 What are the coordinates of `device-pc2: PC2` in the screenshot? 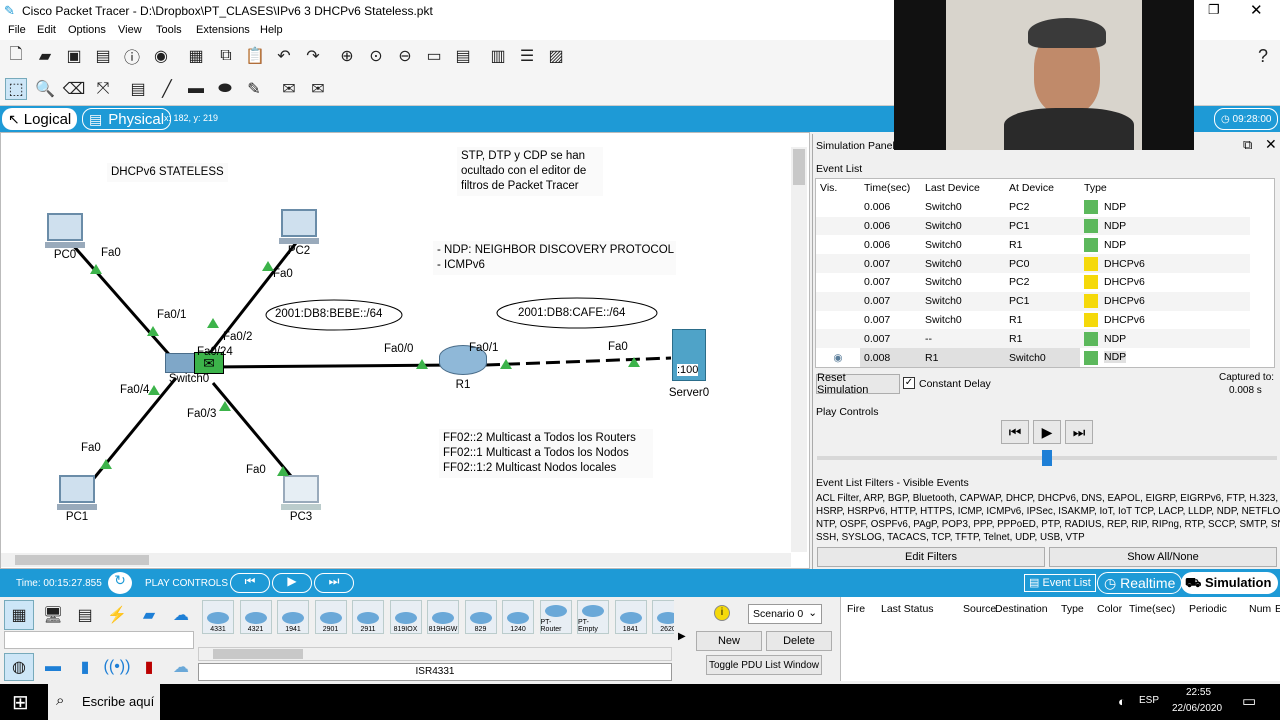 It's located at (299, 233).